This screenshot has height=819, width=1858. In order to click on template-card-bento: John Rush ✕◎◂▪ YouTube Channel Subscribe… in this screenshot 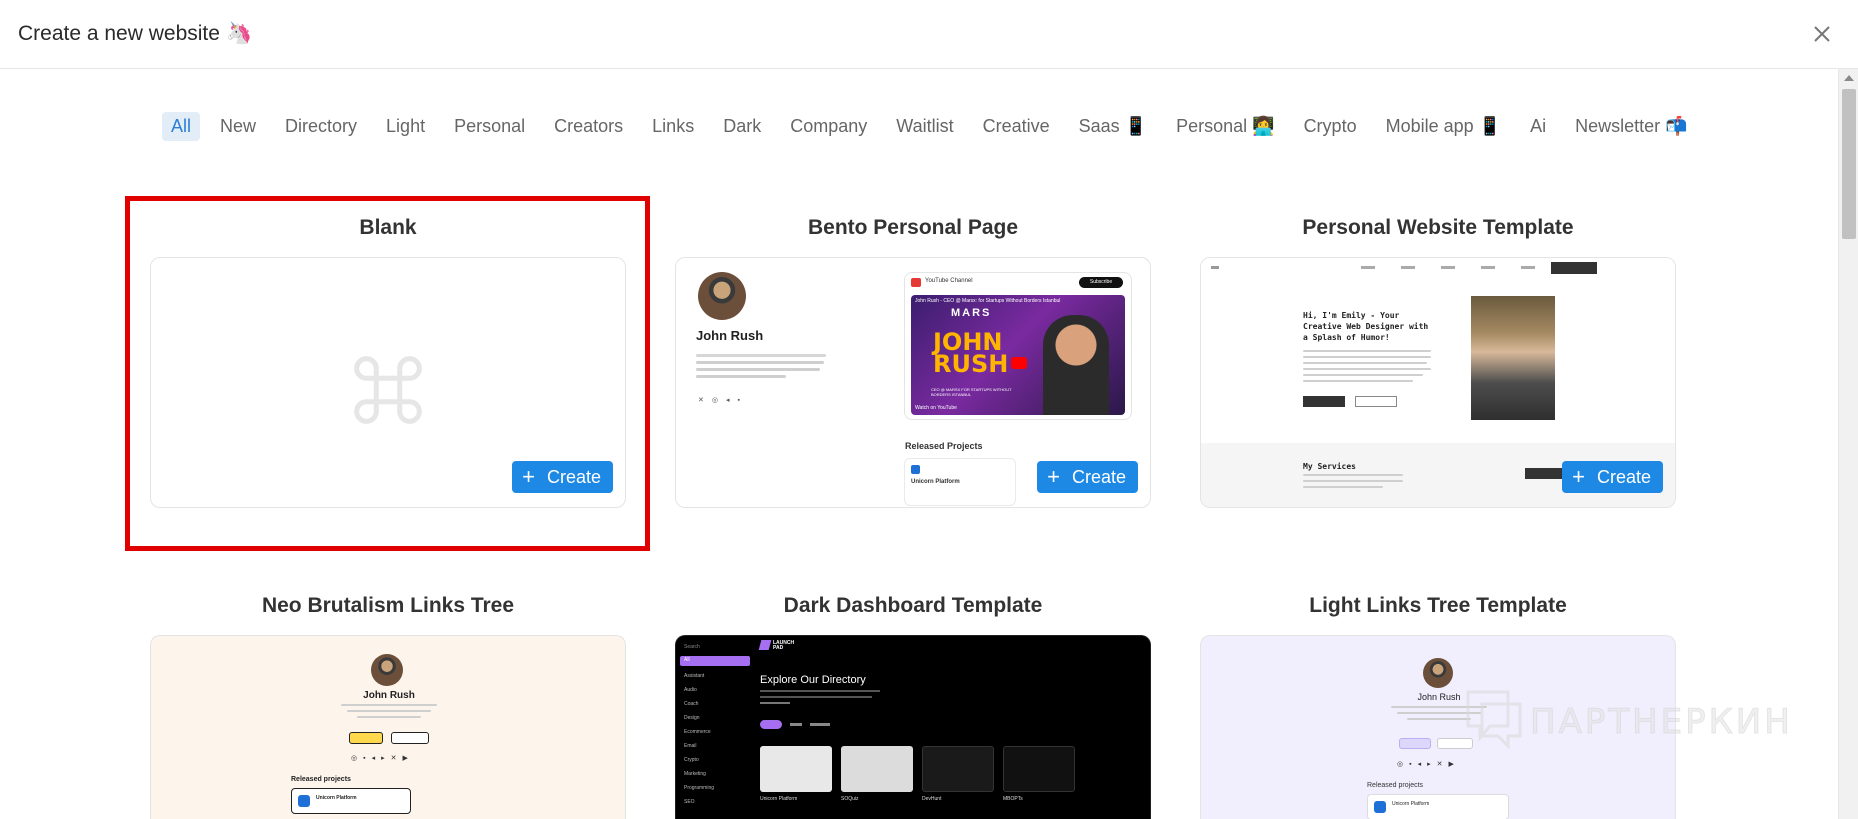, I will do `click(913, 382)`.